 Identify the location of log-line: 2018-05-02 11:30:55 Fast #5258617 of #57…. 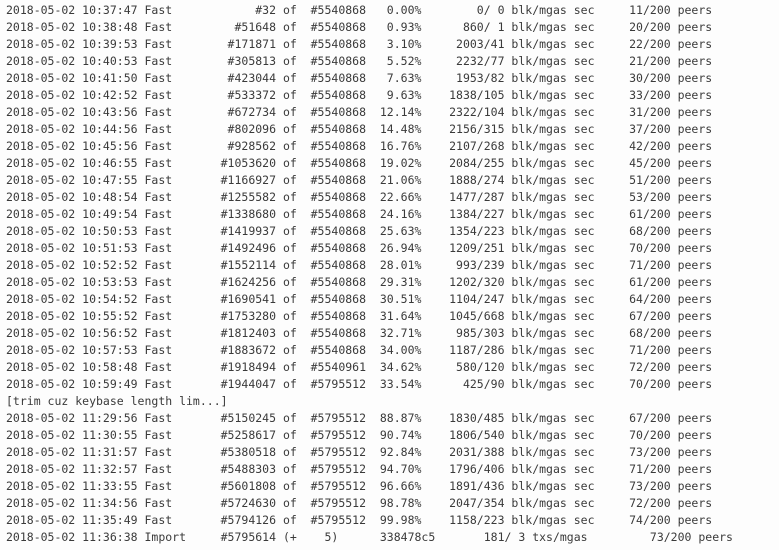
(359, 435).